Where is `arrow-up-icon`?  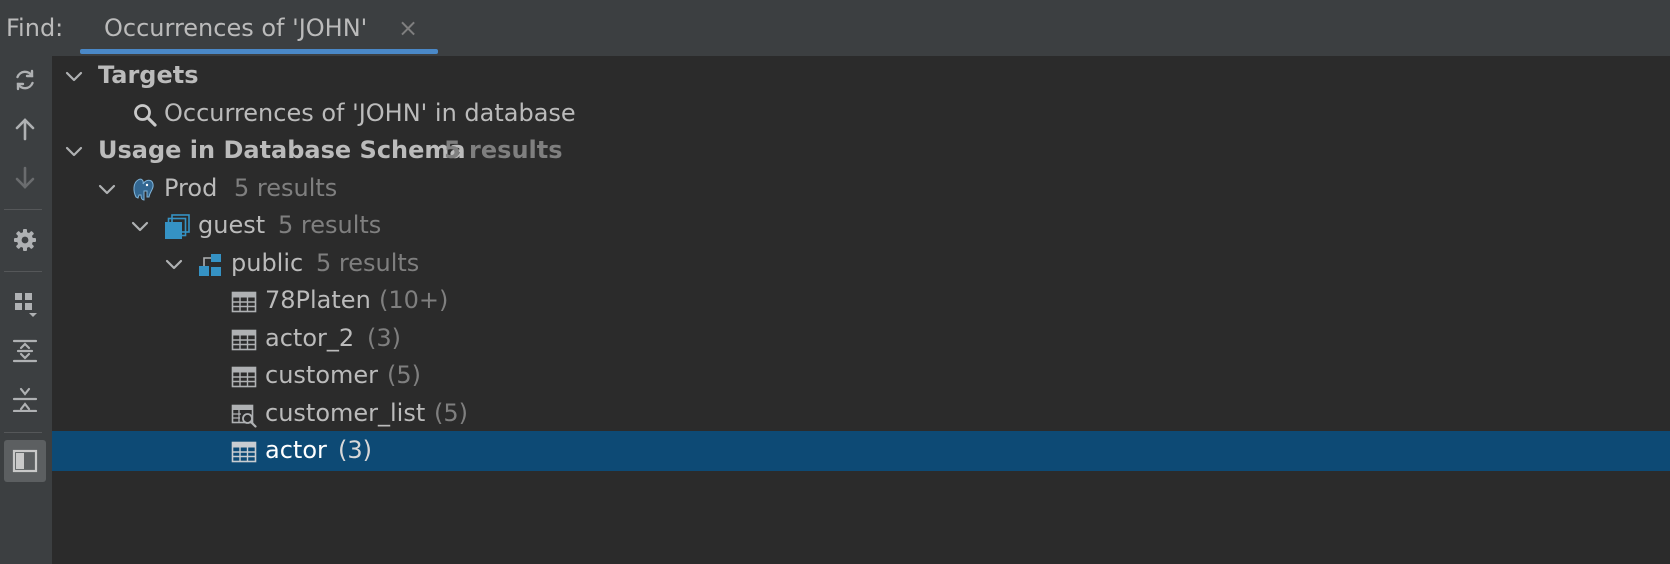 arrow-up-icon is located at coordinates (25, 129).